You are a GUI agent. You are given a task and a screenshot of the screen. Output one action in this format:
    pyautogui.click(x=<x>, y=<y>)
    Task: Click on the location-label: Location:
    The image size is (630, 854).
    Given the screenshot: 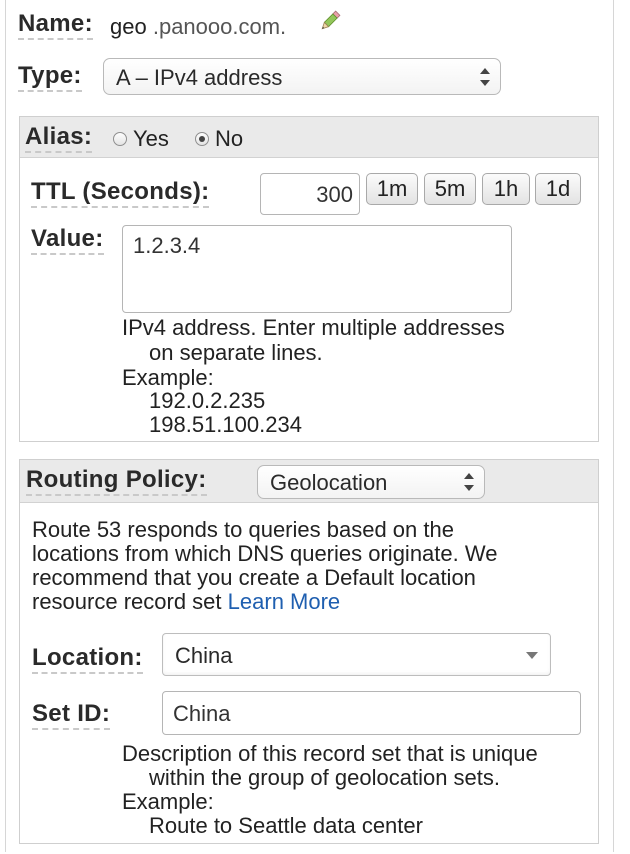 What is the action you would take?
    pyautogui.click(x=87, y=659)
    